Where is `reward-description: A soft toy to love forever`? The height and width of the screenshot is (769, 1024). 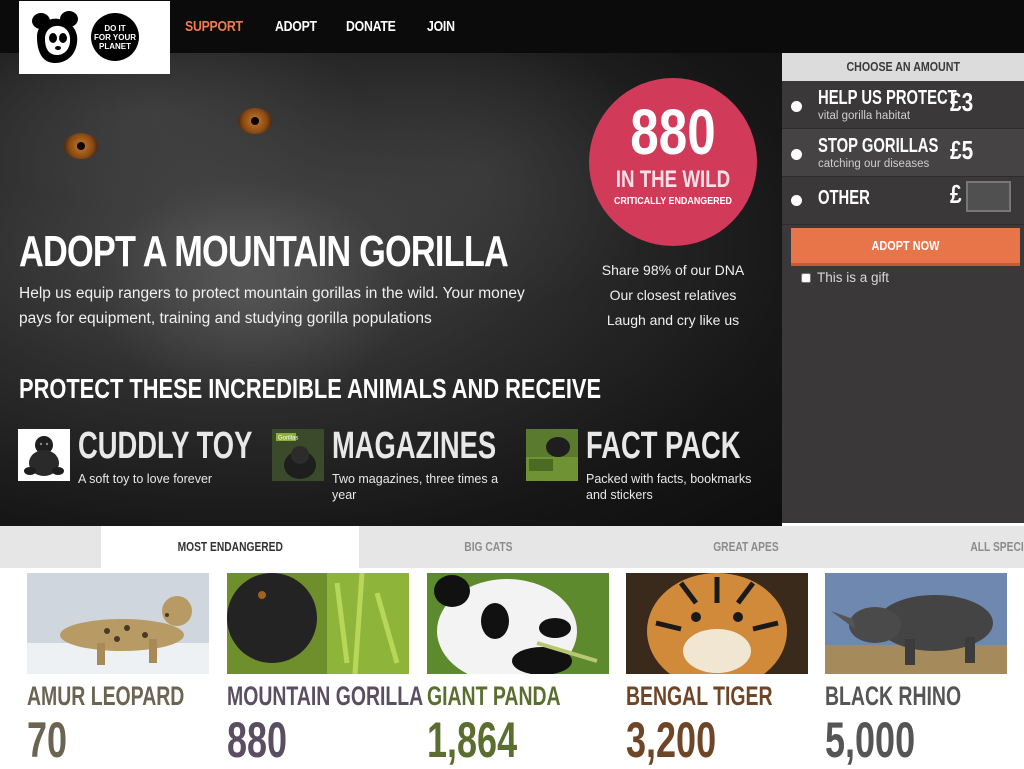 reward-description: A soft toy to love forever is located at coordinates (145, 479).